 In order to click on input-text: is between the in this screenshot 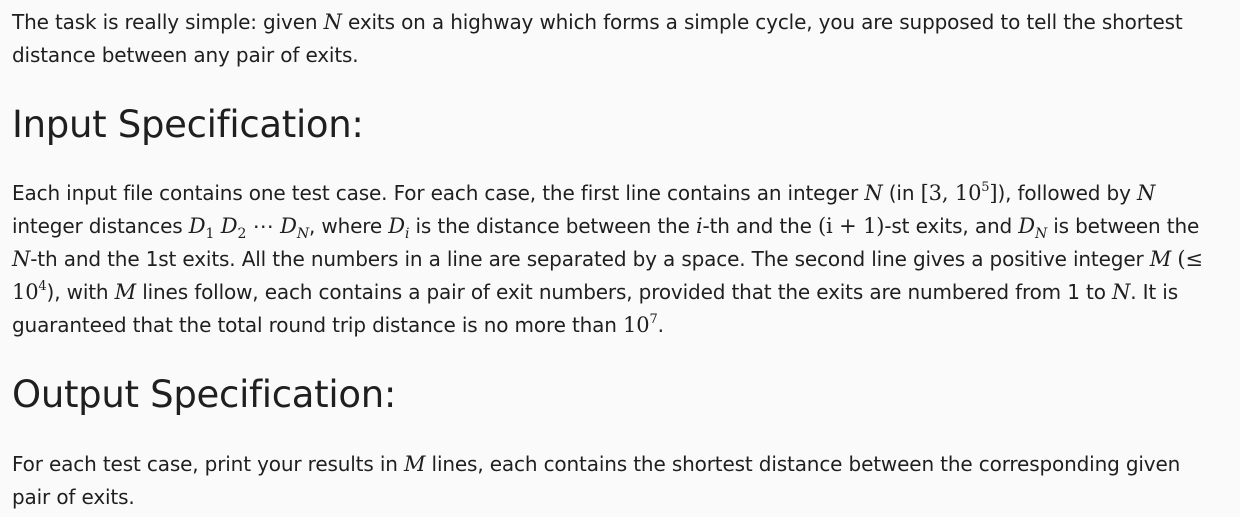, I will do `click(1123, 226)`.